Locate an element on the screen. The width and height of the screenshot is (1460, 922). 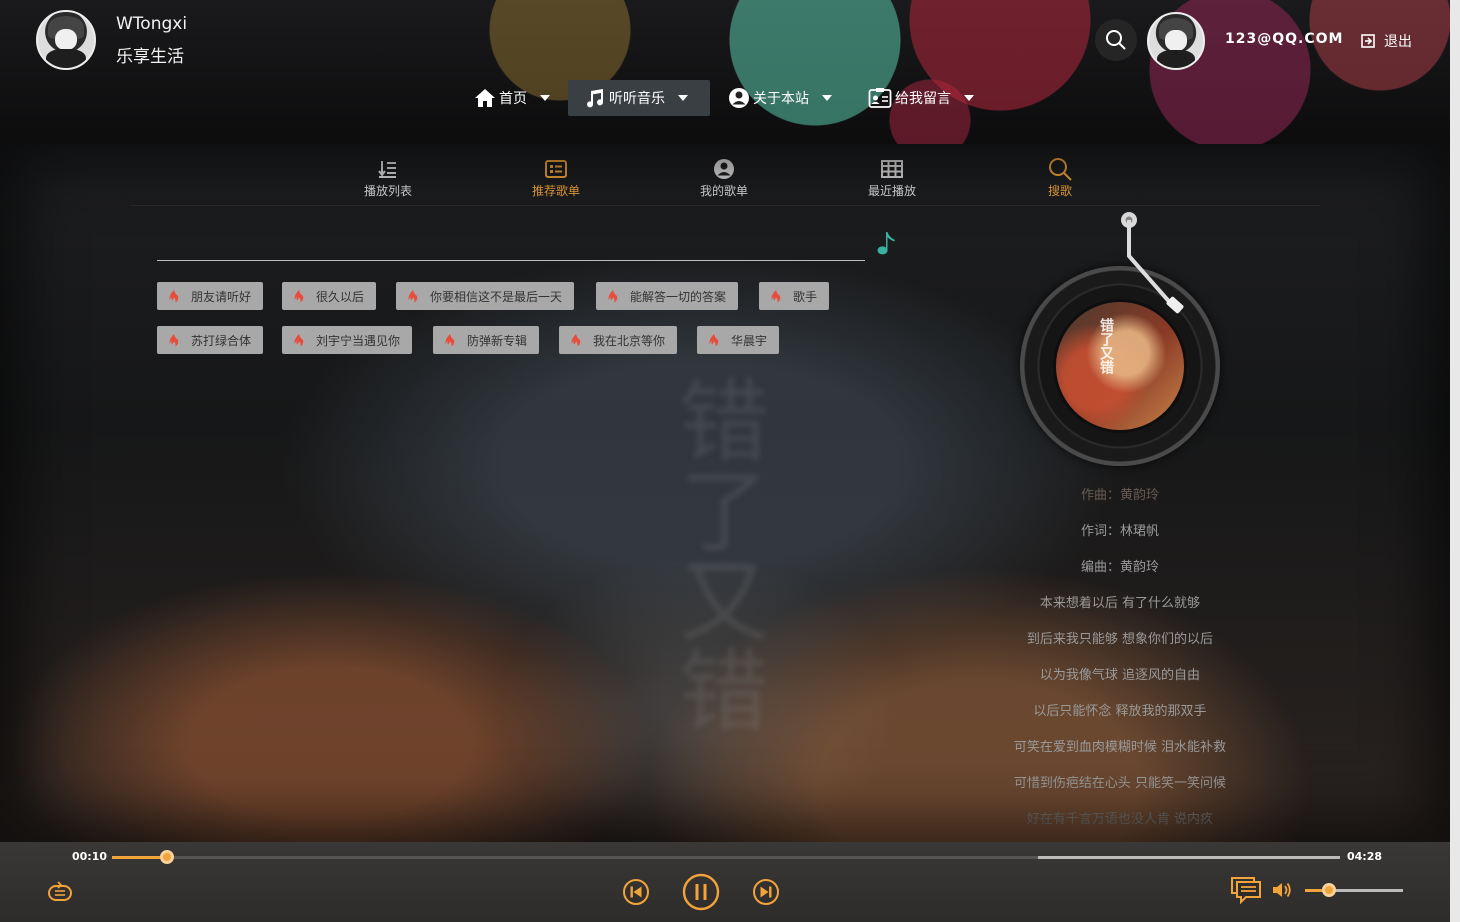
main-nav: 首页 听听音乐 关于本站 给我留言 is located at coordinates (725, 98).